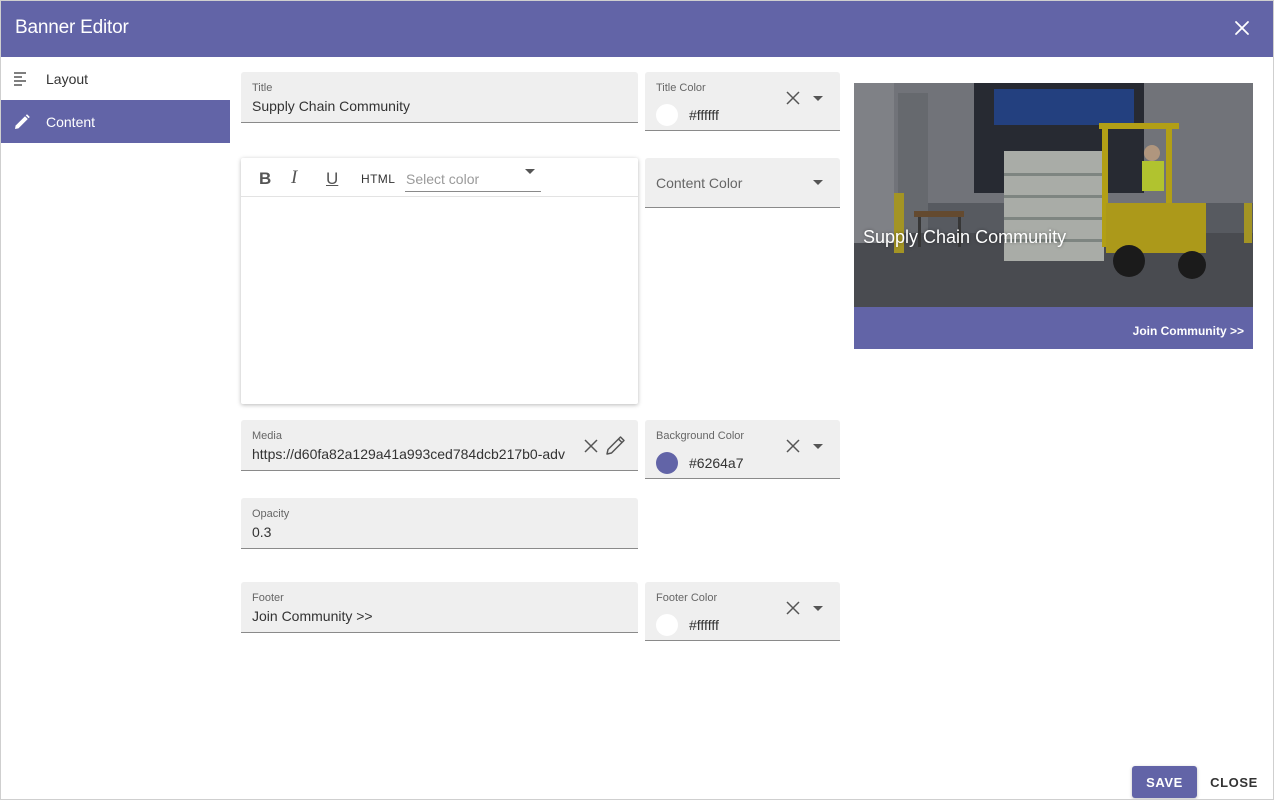  Describe the element at coordinates (72, 27) in the screenshot. I see `dialog-title: Banner Editor` at that location.